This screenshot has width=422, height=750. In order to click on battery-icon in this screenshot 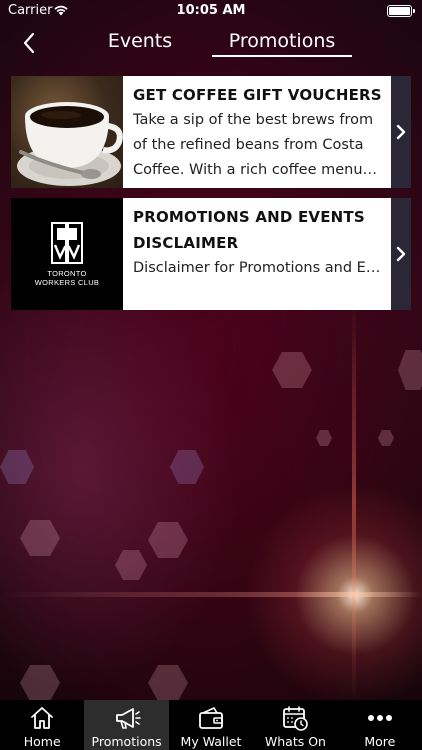, I will do `click(401, 11)`.